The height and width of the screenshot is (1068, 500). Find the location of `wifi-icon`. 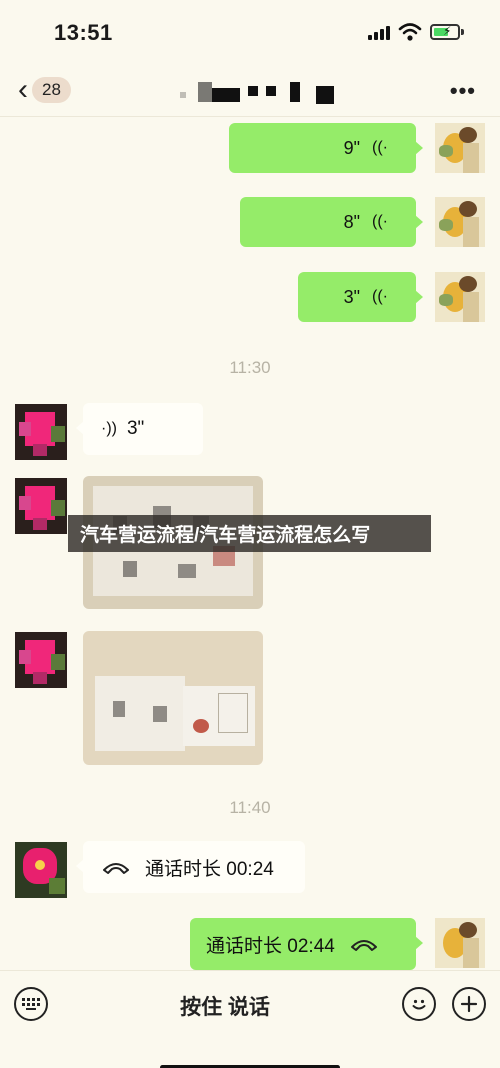

wifi-icon is located at coordinates (410, 32).